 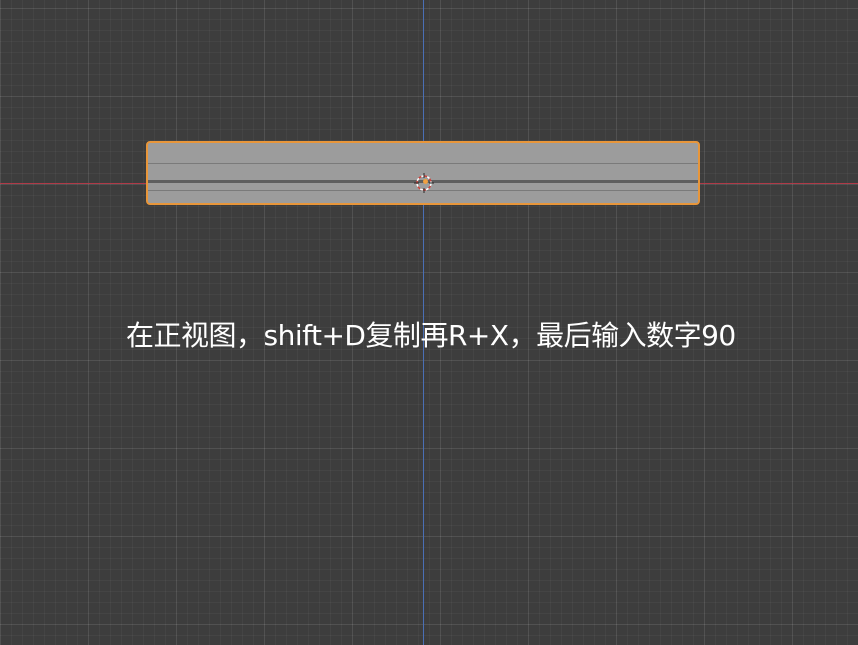 I want to click on mesh-edge, so click(x=423, y=163).